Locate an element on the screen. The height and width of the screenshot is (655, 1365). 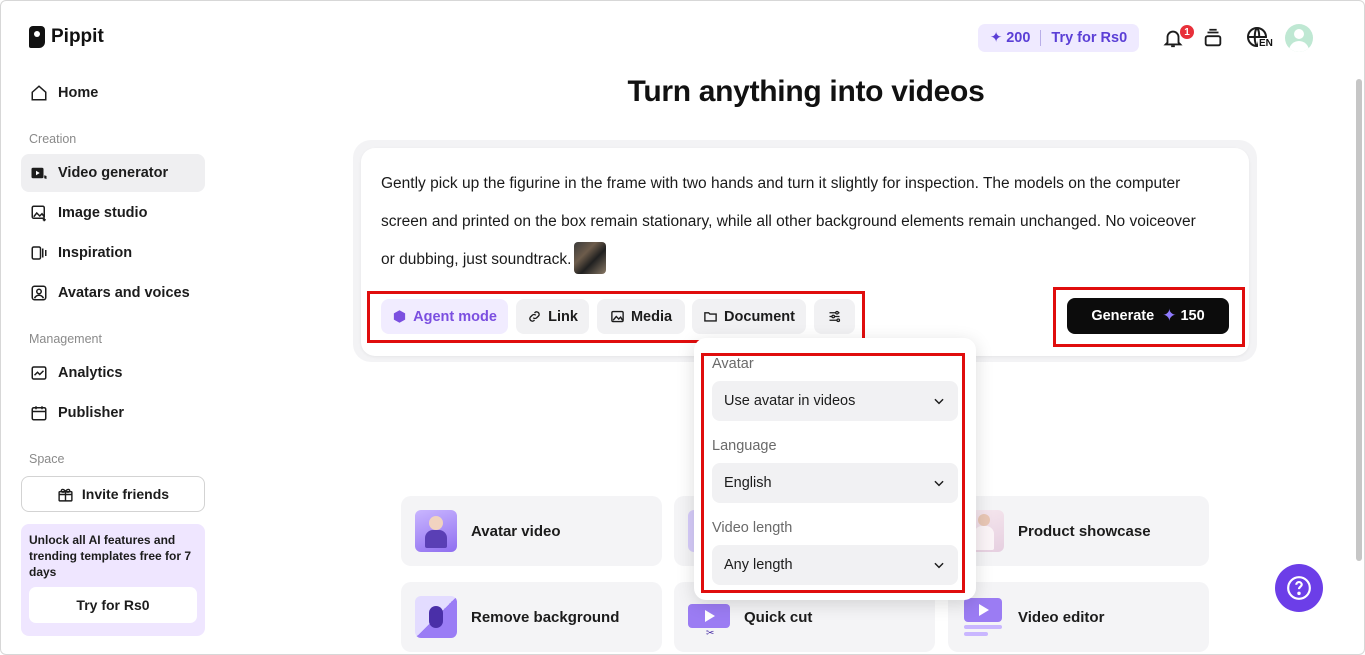
section-space: Space is located at coordinates (47, 459).